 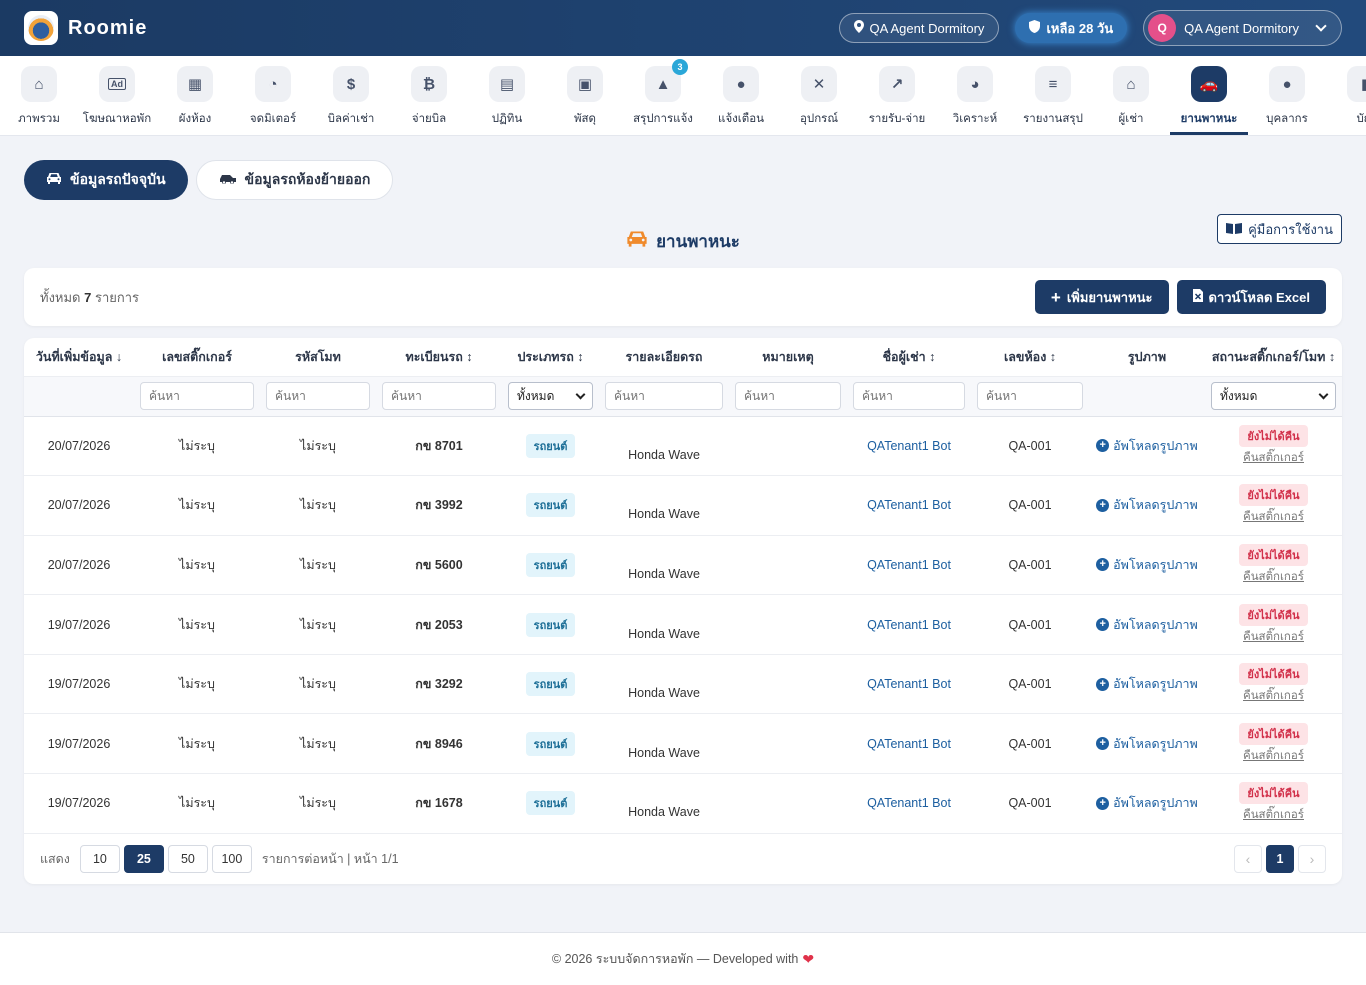 I want to click on nav-item-chart-line: ↗ รายรับ-จ่าย, so click(x=897, y=95).